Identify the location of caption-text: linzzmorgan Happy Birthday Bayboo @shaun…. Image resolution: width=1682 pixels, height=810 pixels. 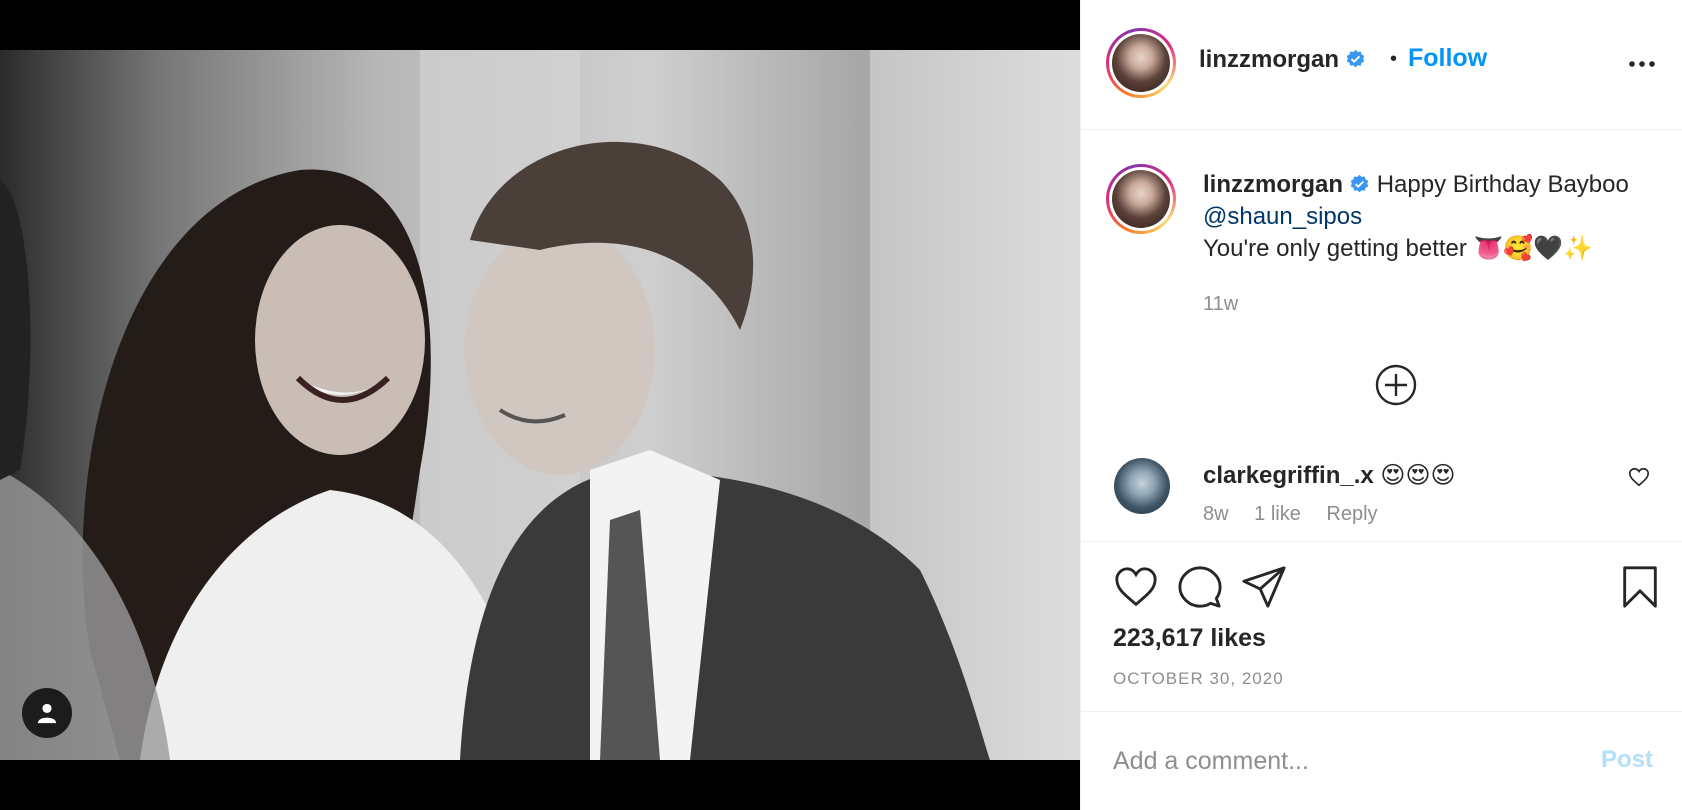
(1423, 217).